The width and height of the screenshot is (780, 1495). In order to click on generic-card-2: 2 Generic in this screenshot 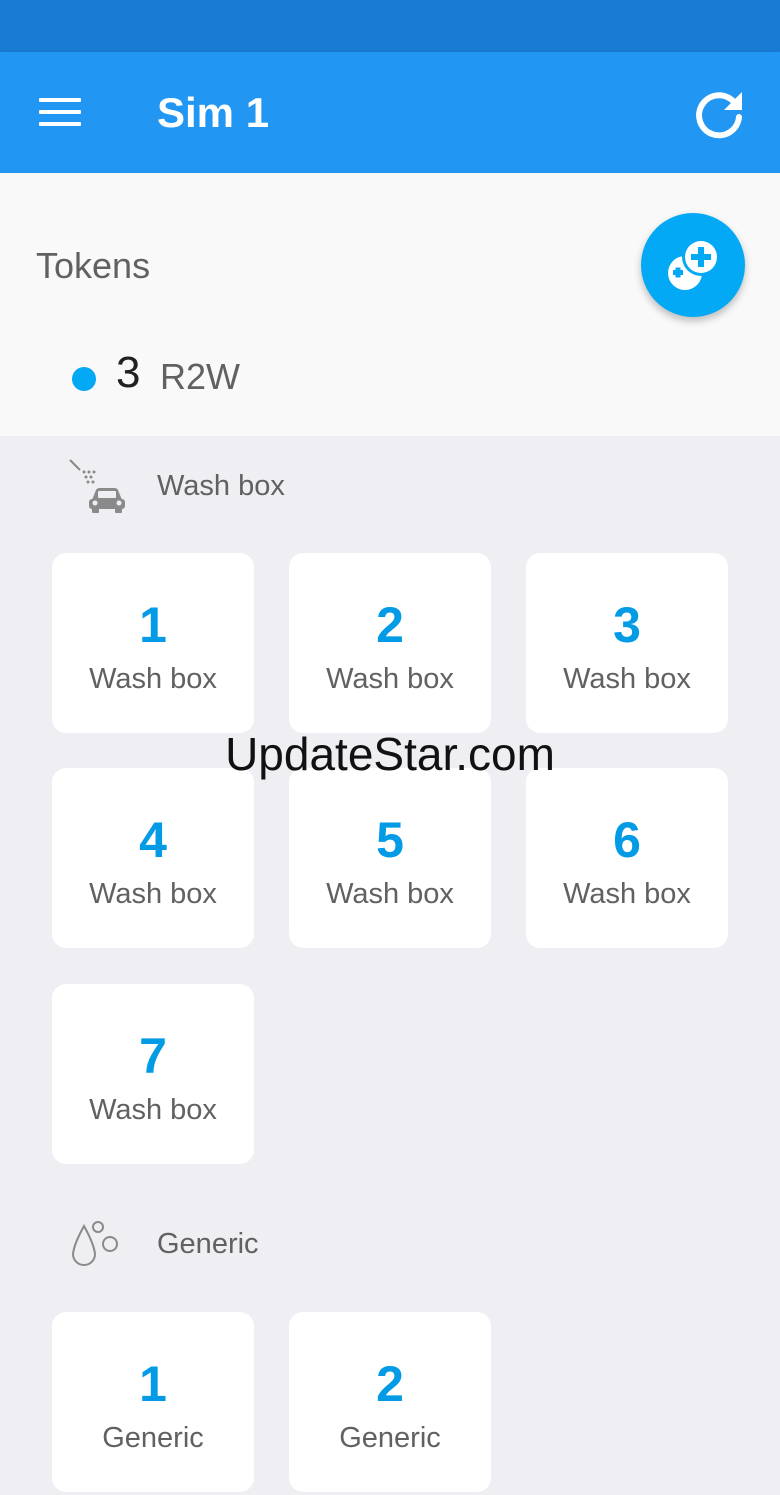, I will do `click(390, 1402)`.